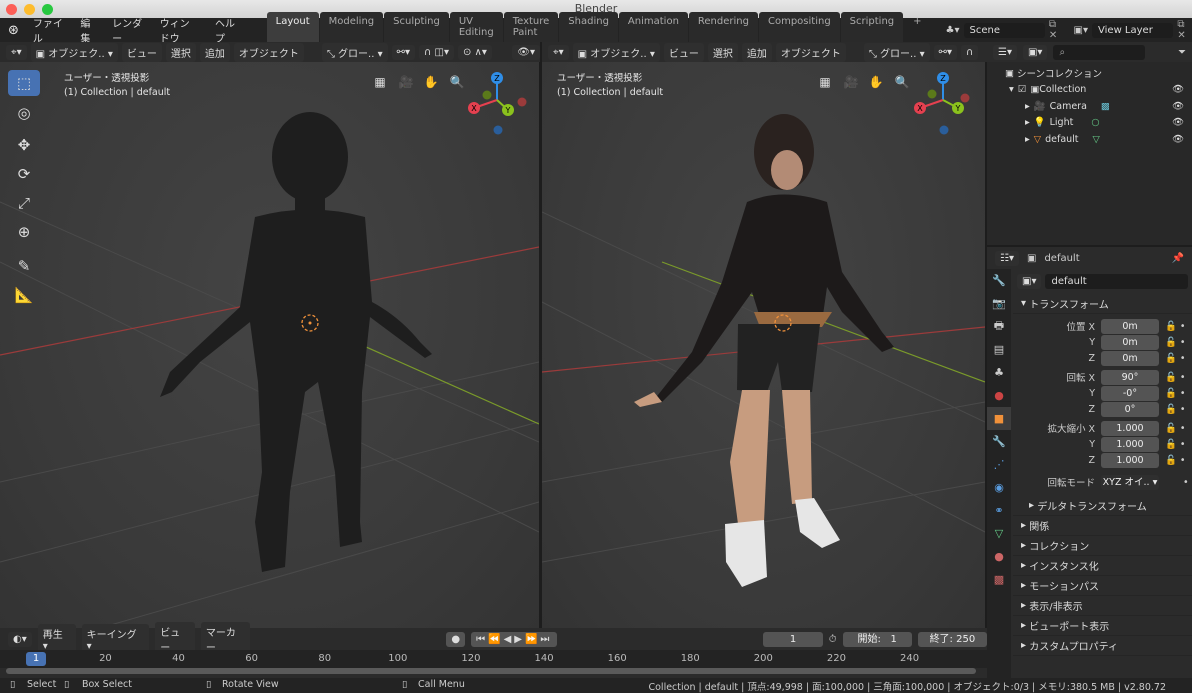 Image resolution: width=1192 pixels, height=693 pixels. I want to click on view-layer-tab-icon: ▤, so click(999, 349).